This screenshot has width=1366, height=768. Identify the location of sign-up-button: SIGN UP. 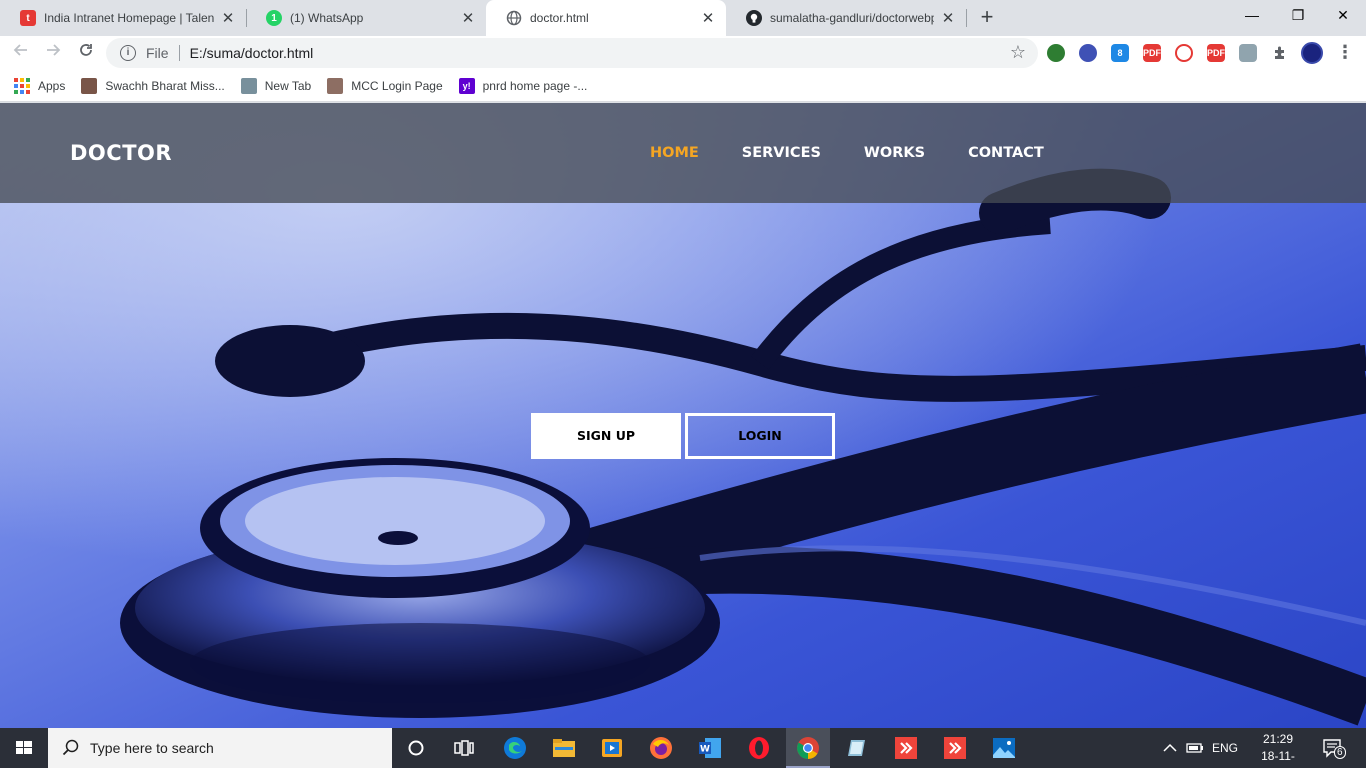
(606, 436).